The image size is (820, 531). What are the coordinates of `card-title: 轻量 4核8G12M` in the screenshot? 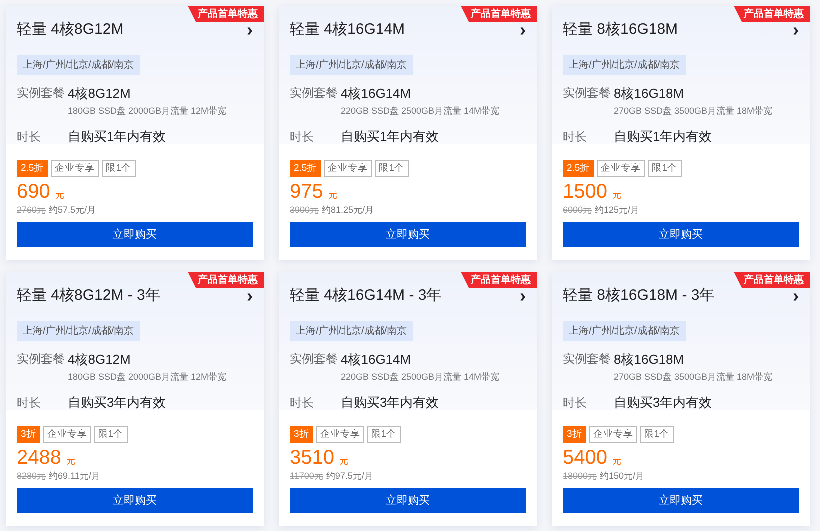 It's located at (70, 29).